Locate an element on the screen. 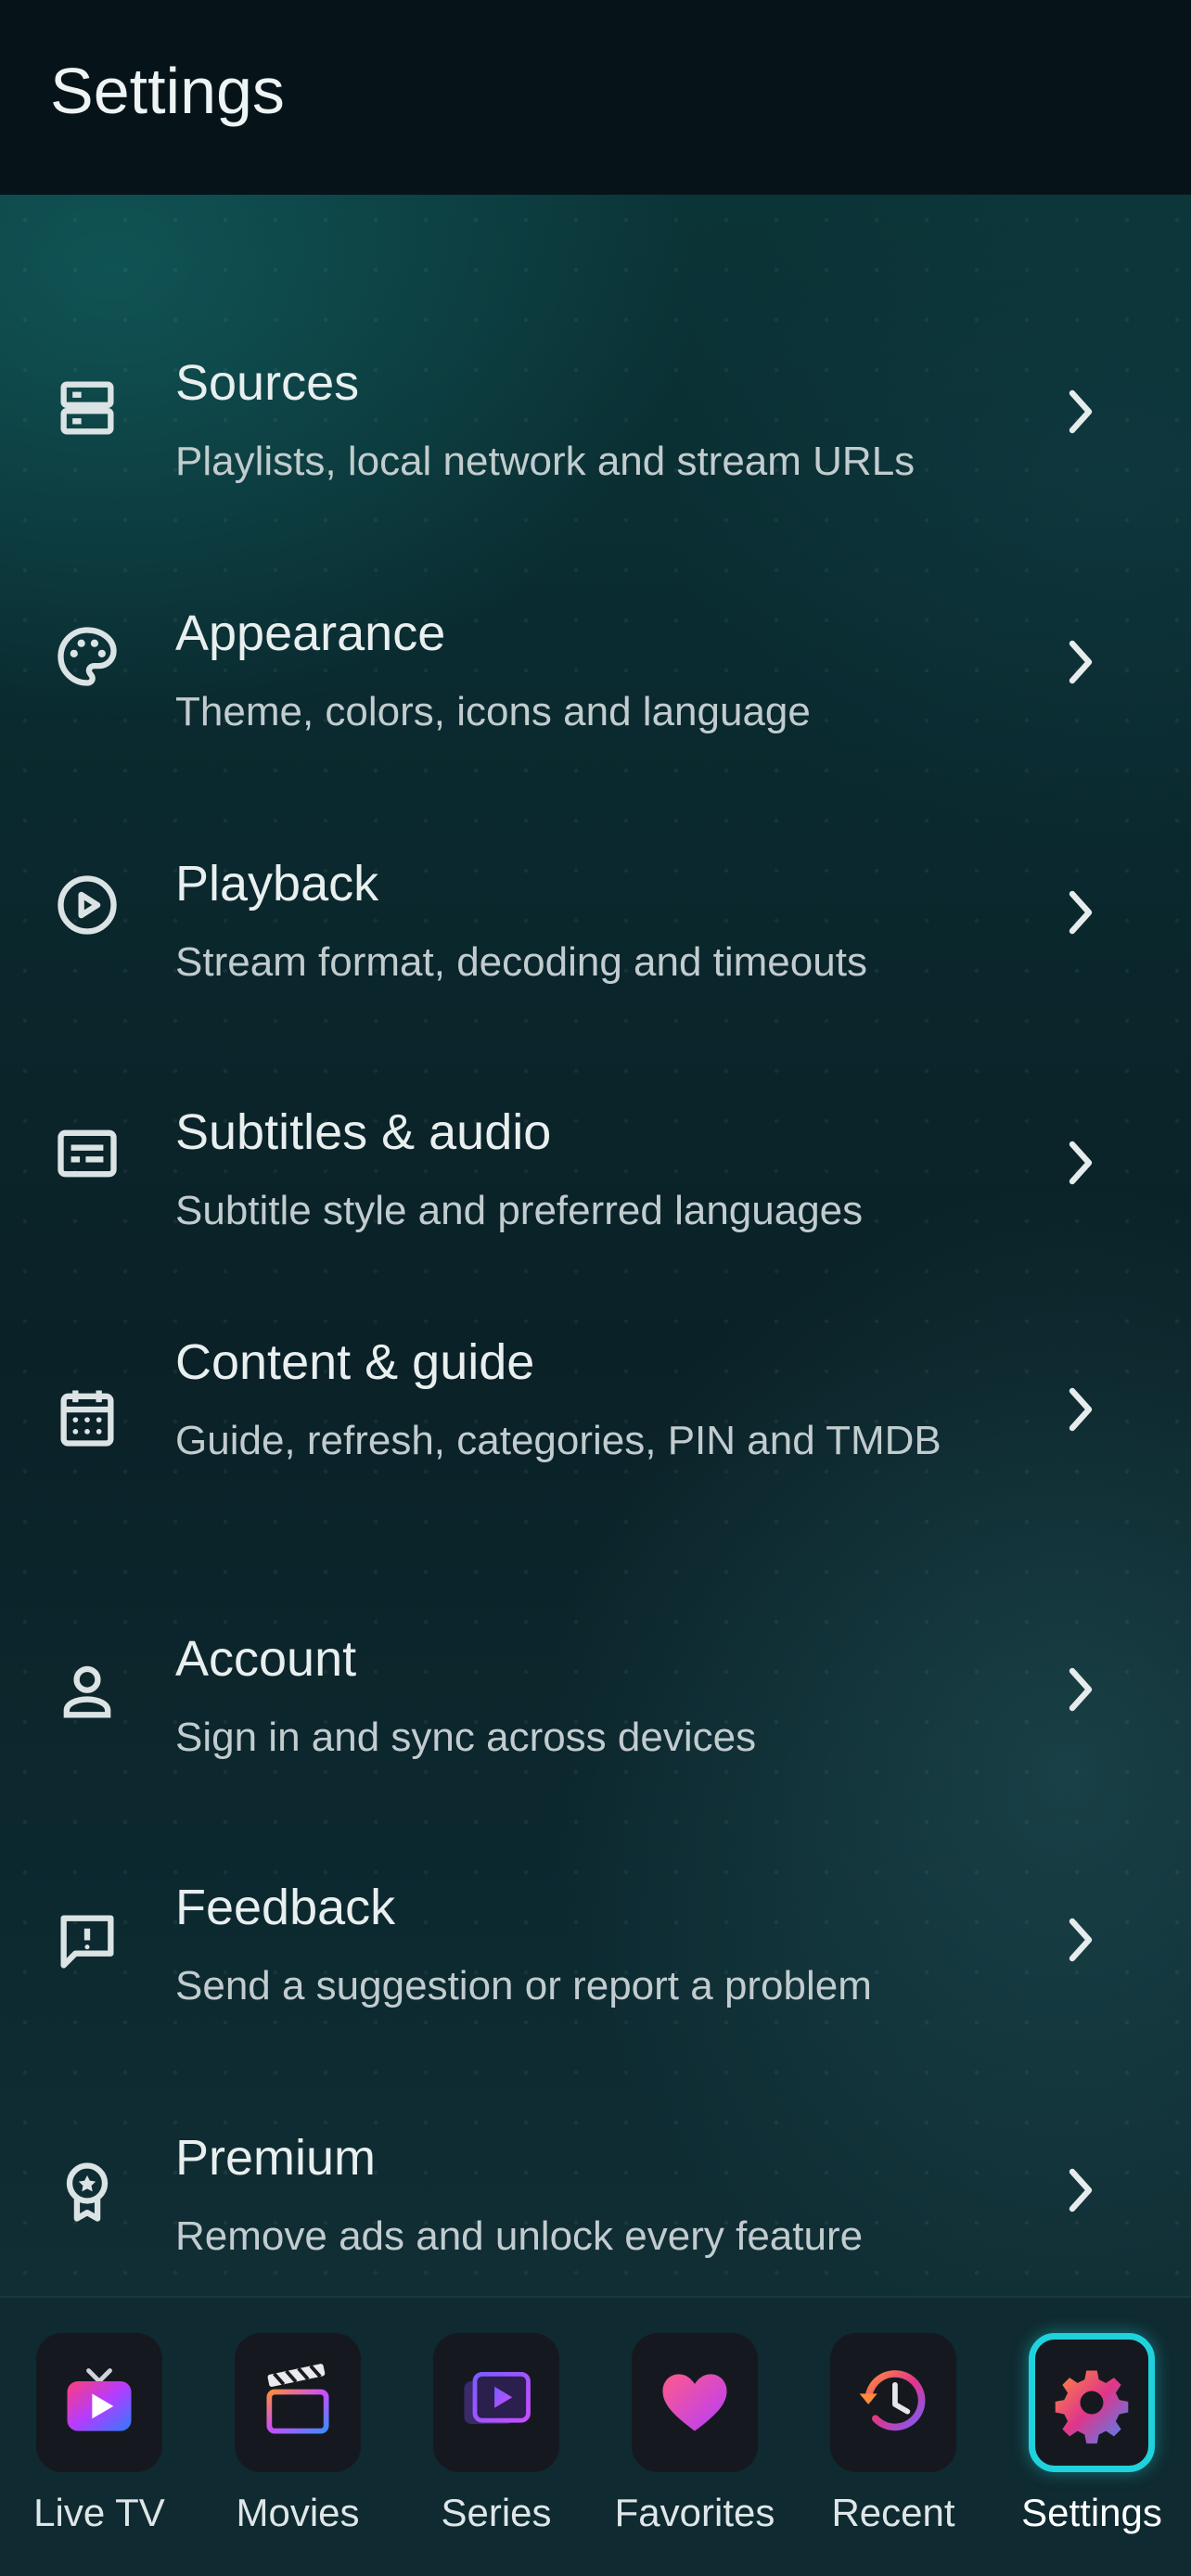  settings-item-title: Account is located at coordinates (266, 1659).